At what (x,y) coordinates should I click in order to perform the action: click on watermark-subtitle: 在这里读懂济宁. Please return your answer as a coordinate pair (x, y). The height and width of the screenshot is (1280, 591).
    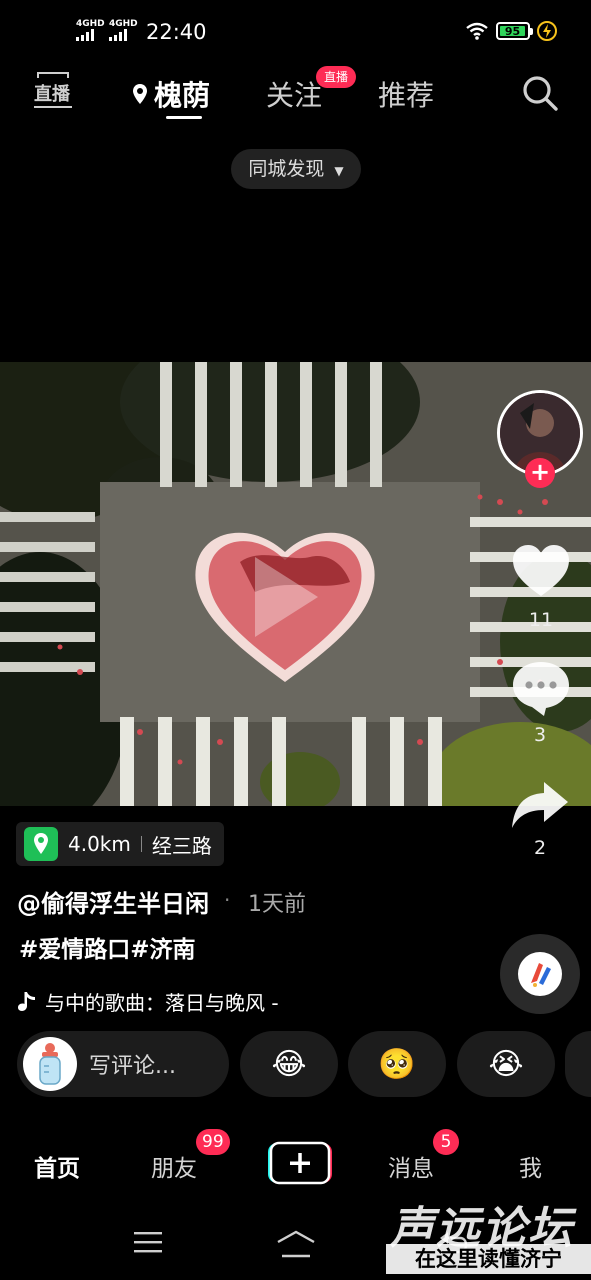
    Looking at the image, I should click on (488, 1259).